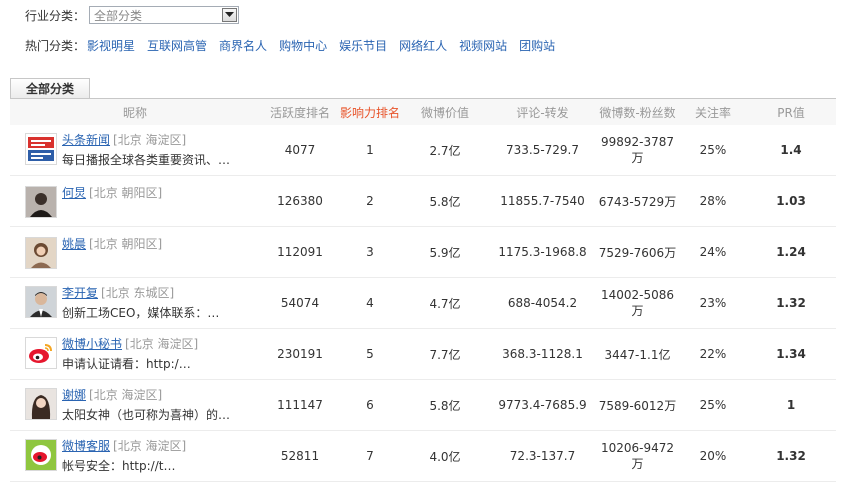 The width and height of the screenshot is (848, 482). I want to click on col-header-comment-repost: 评论-转发, so click(542, 112).